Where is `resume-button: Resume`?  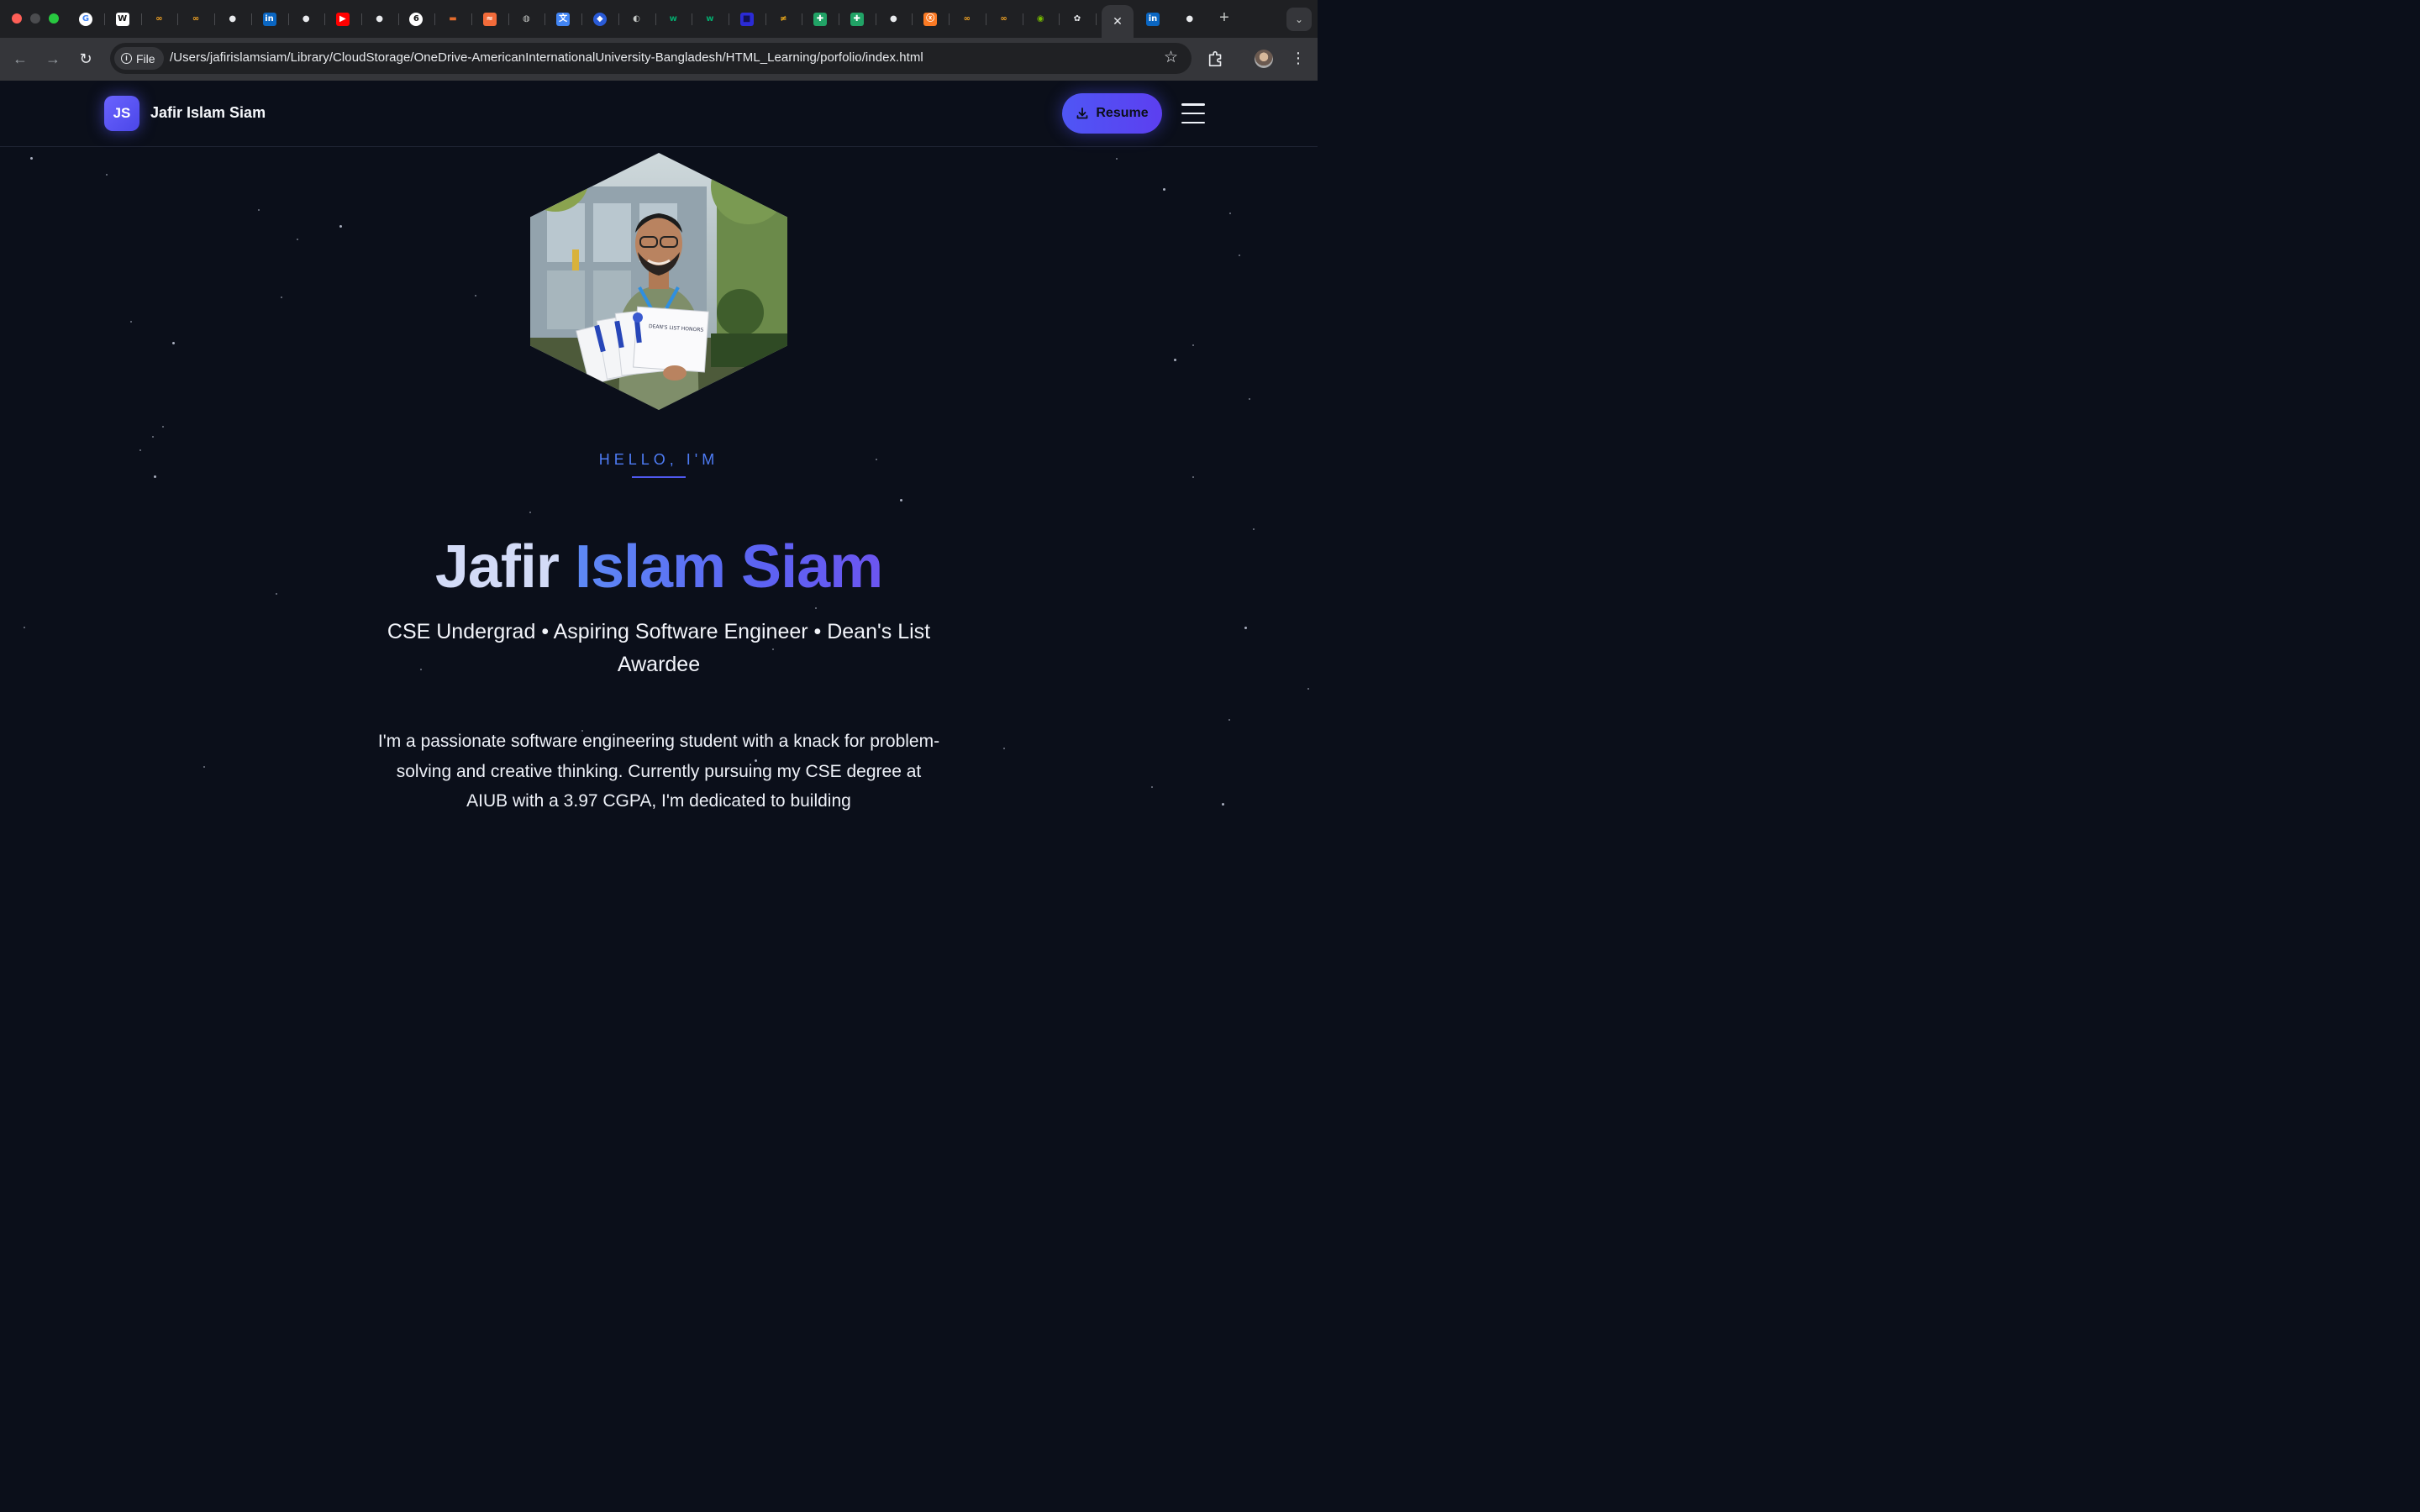 resume-button: Resume is located at coordinates (1112, 113).